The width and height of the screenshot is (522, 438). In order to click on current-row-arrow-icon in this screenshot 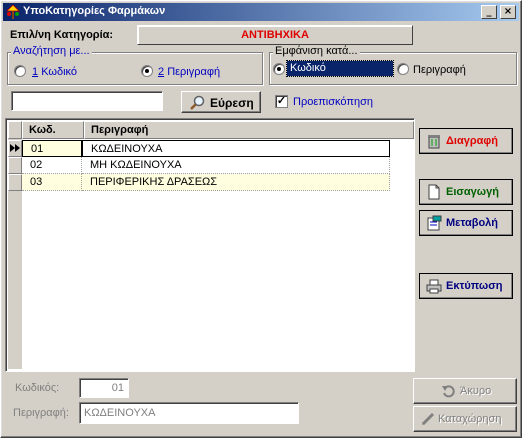, I will do `click(15, 148)`.